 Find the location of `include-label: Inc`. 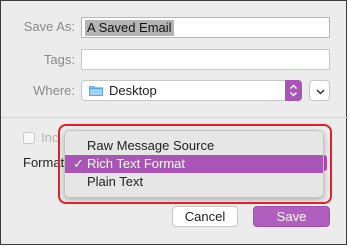

include-label: Inc is located at coordinates (50, 137).